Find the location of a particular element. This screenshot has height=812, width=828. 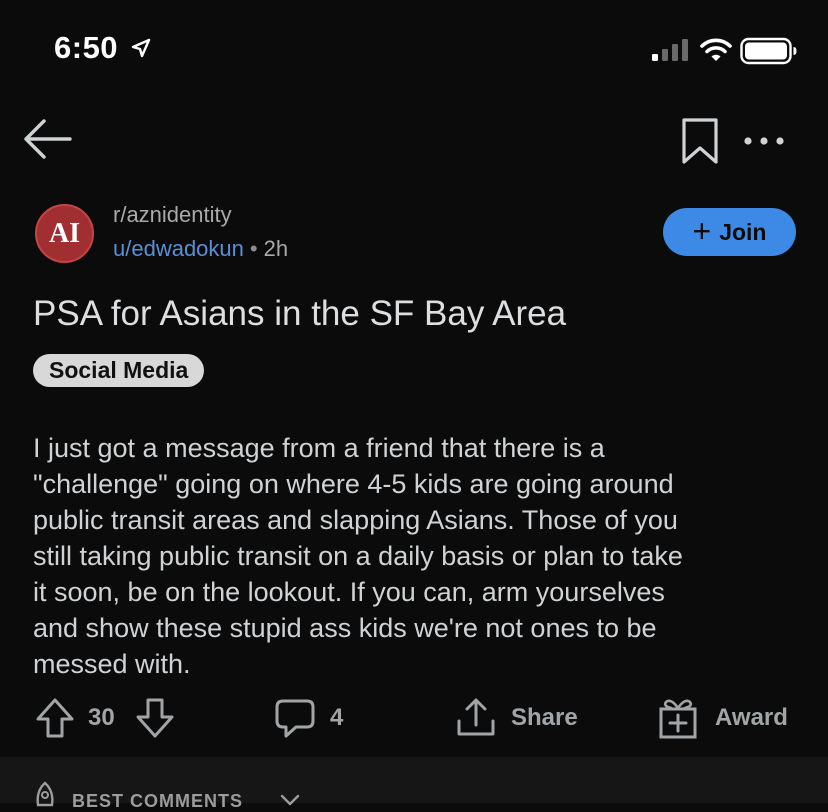

comment-count: 4 is located at coordinates (337, 717).